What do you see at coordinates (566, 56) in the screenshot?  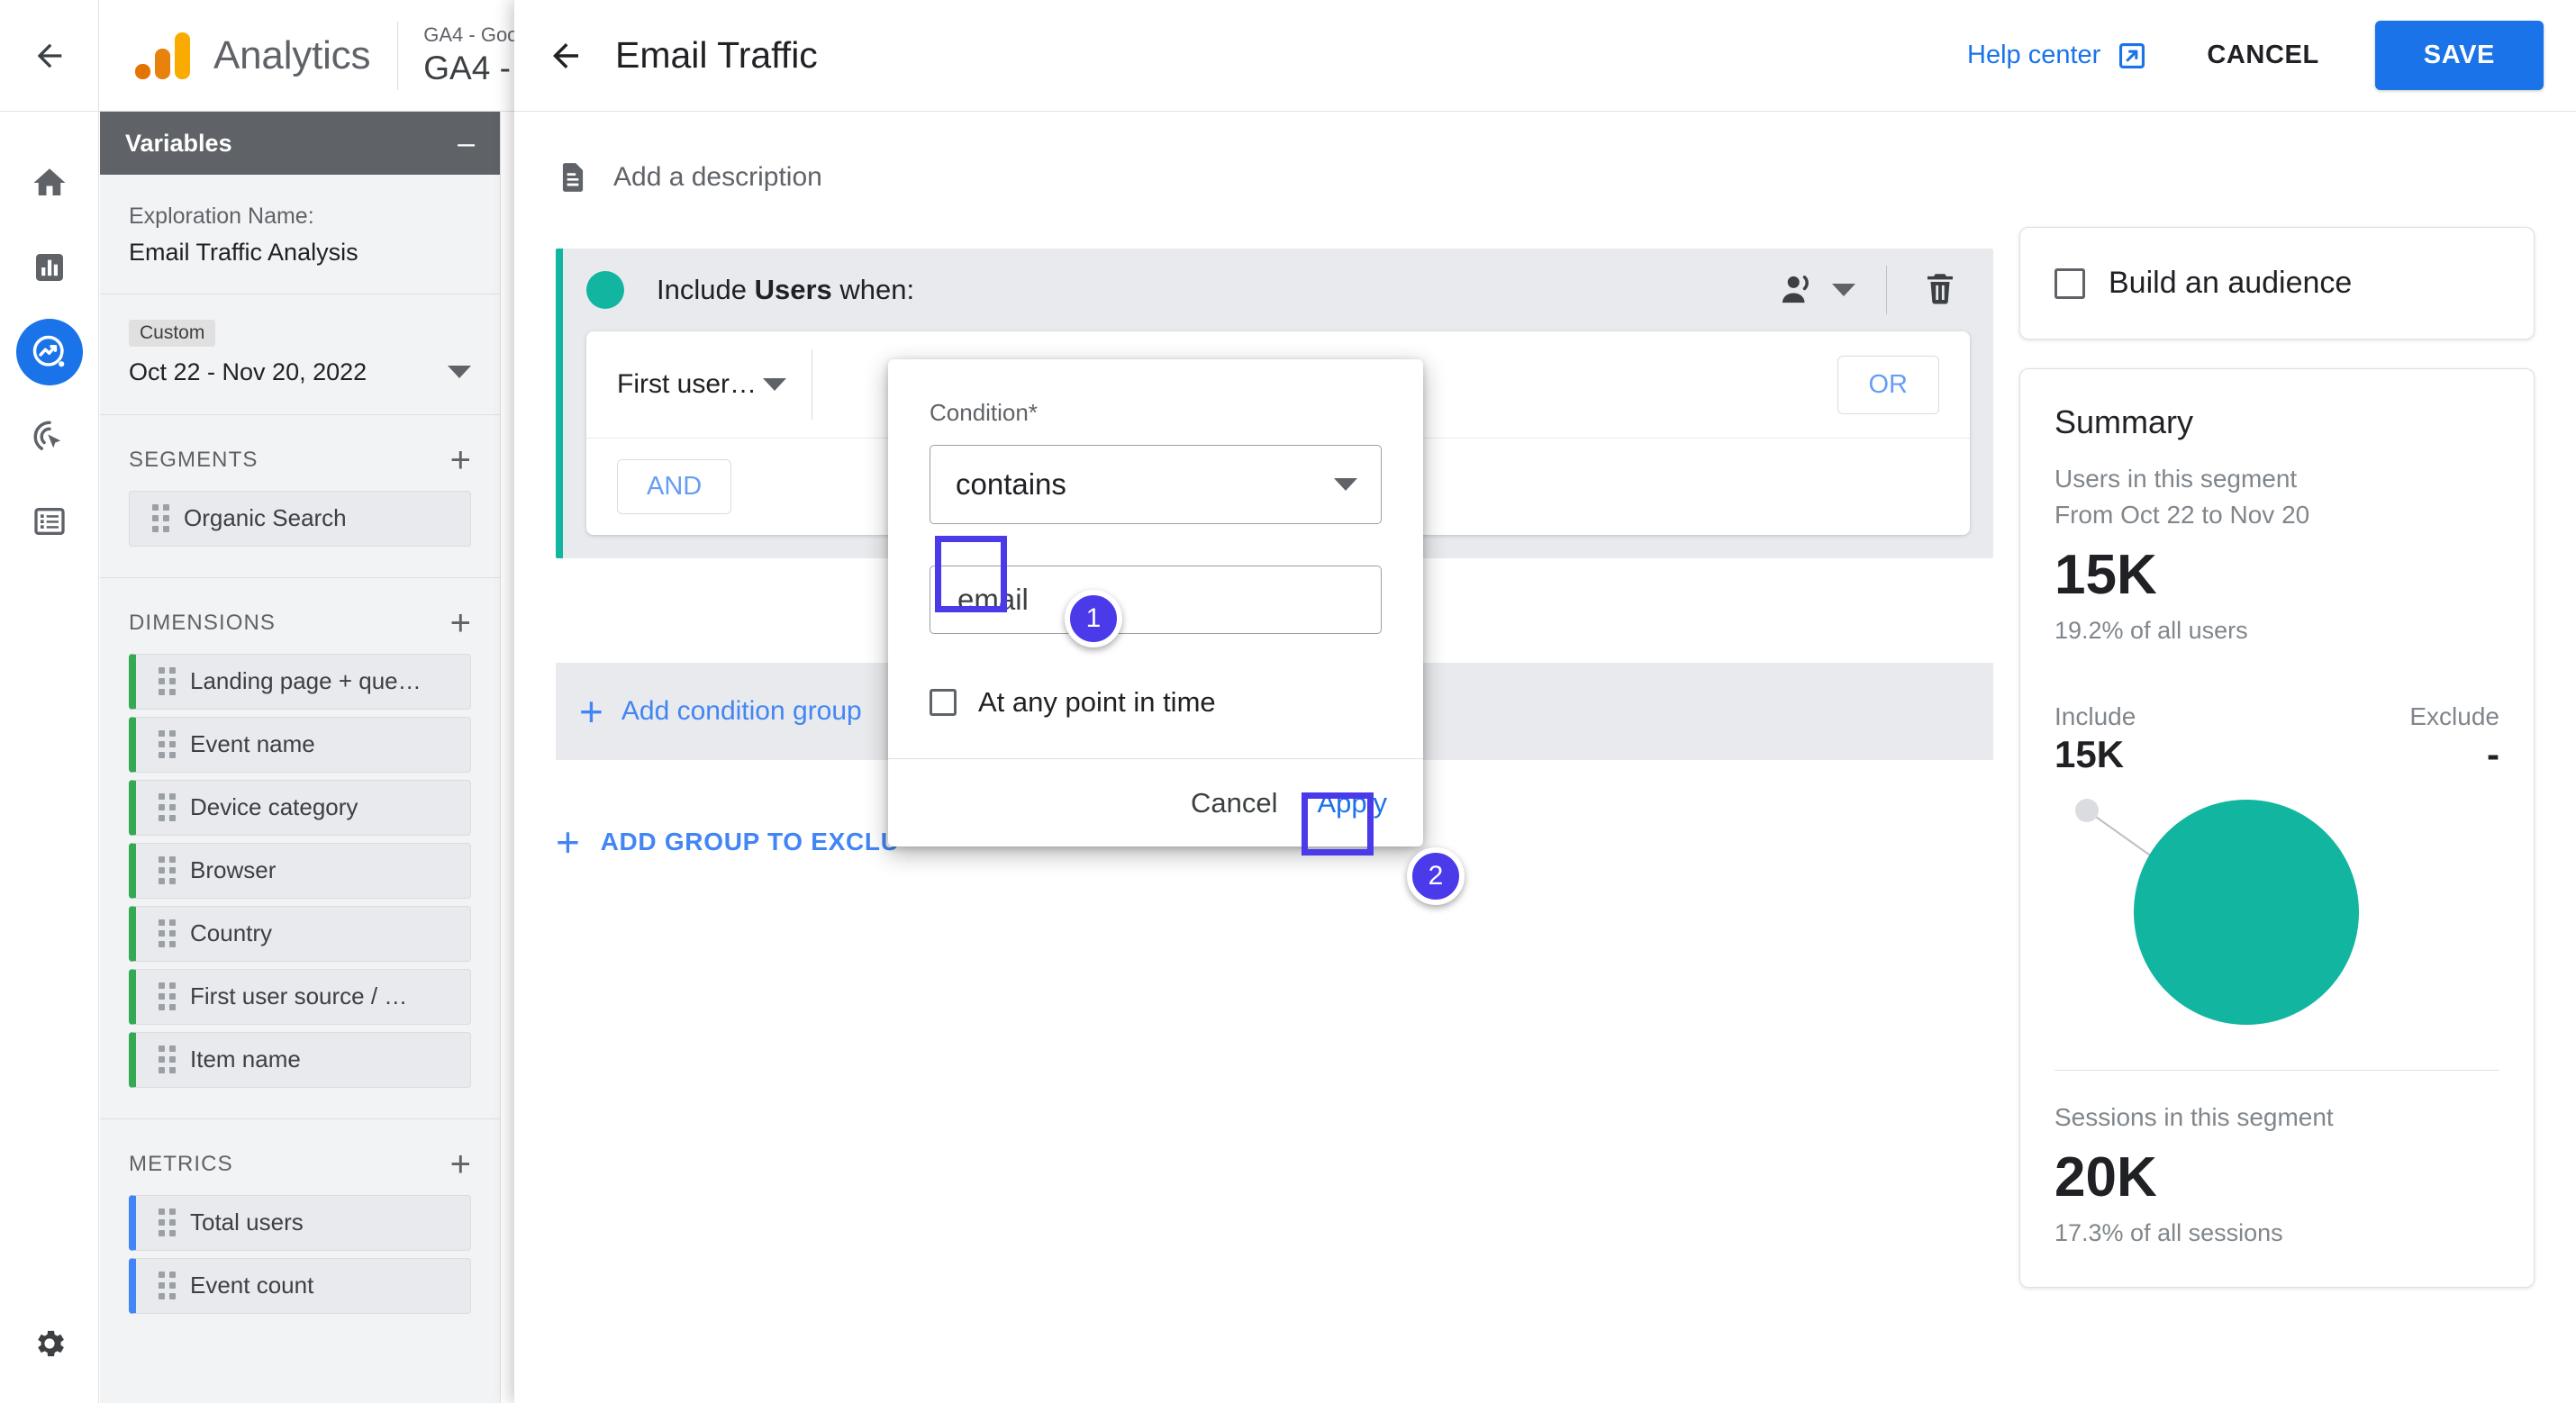 I see `editor-back-button` at bounding box center [566, 56].